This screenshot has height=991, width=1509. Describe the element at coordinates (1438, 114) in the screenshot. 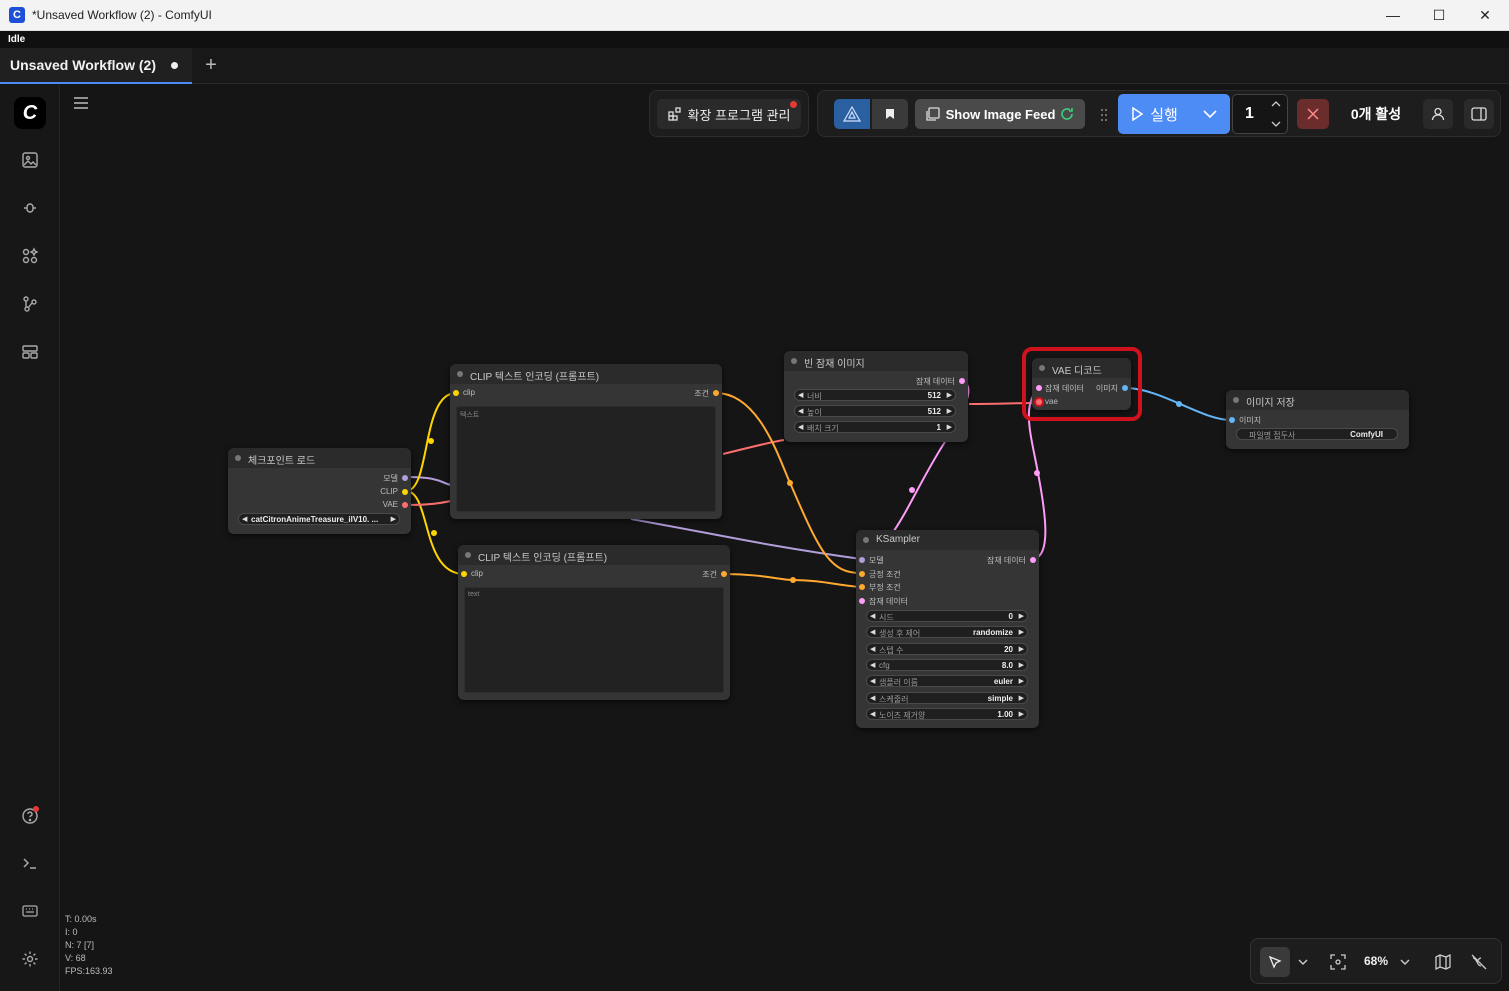

I see `user-button` at that location.